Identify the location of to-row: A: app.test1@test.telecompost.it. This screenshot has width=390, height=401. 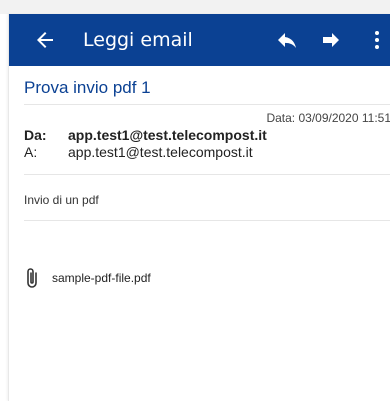
(138, 152).